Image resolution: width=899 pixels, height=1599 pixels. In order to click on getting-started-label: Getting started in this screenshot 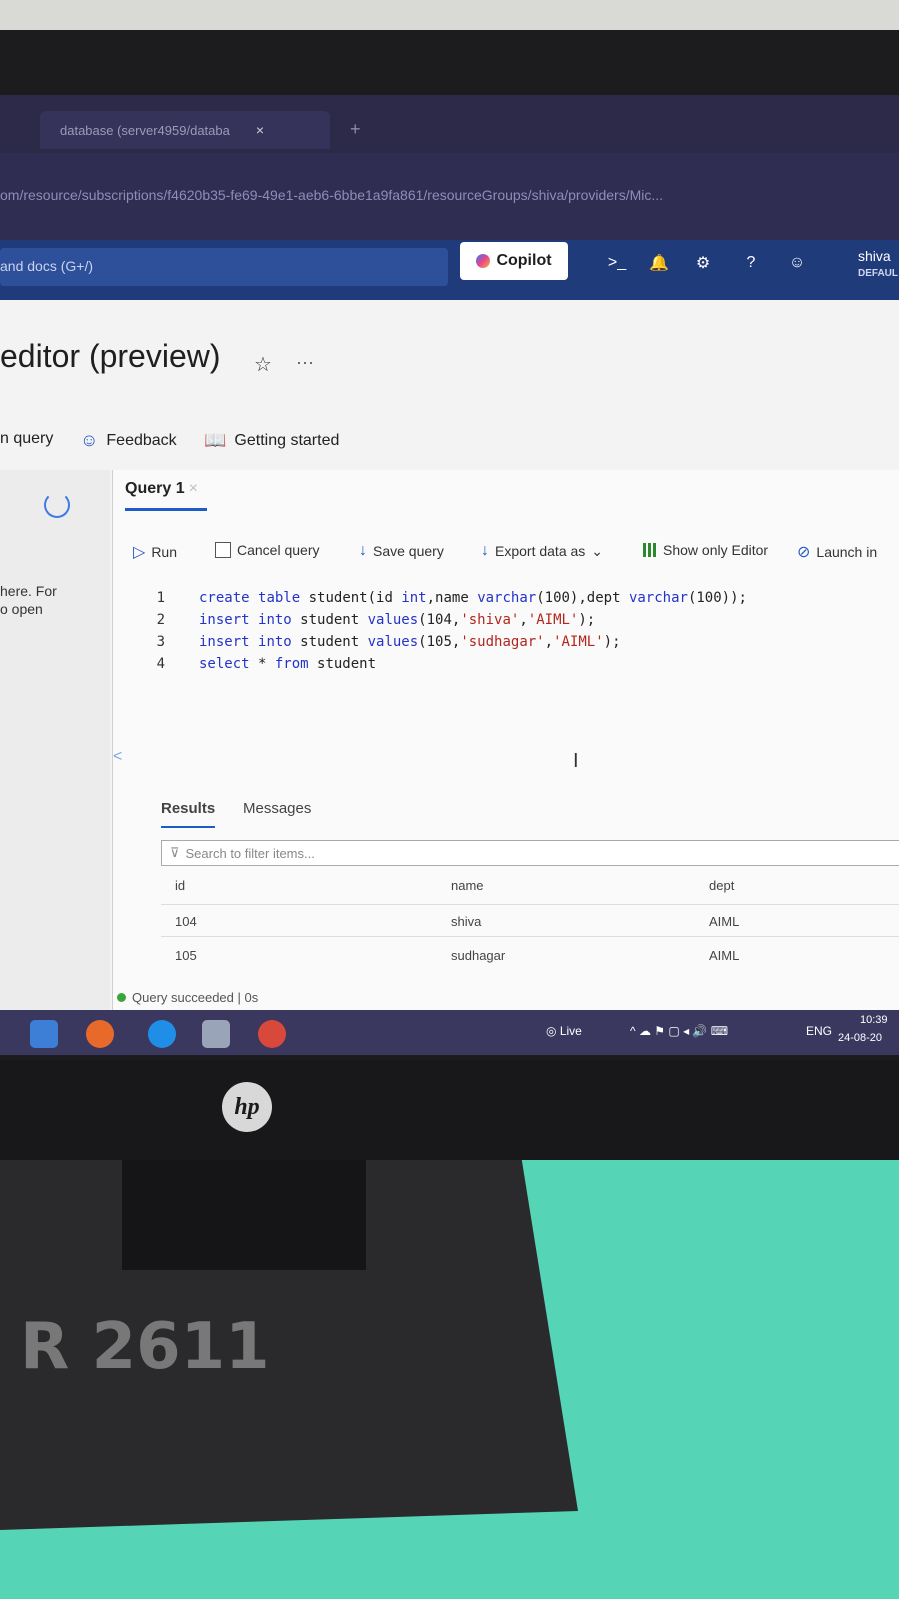, I will do `click(287, 440)`.